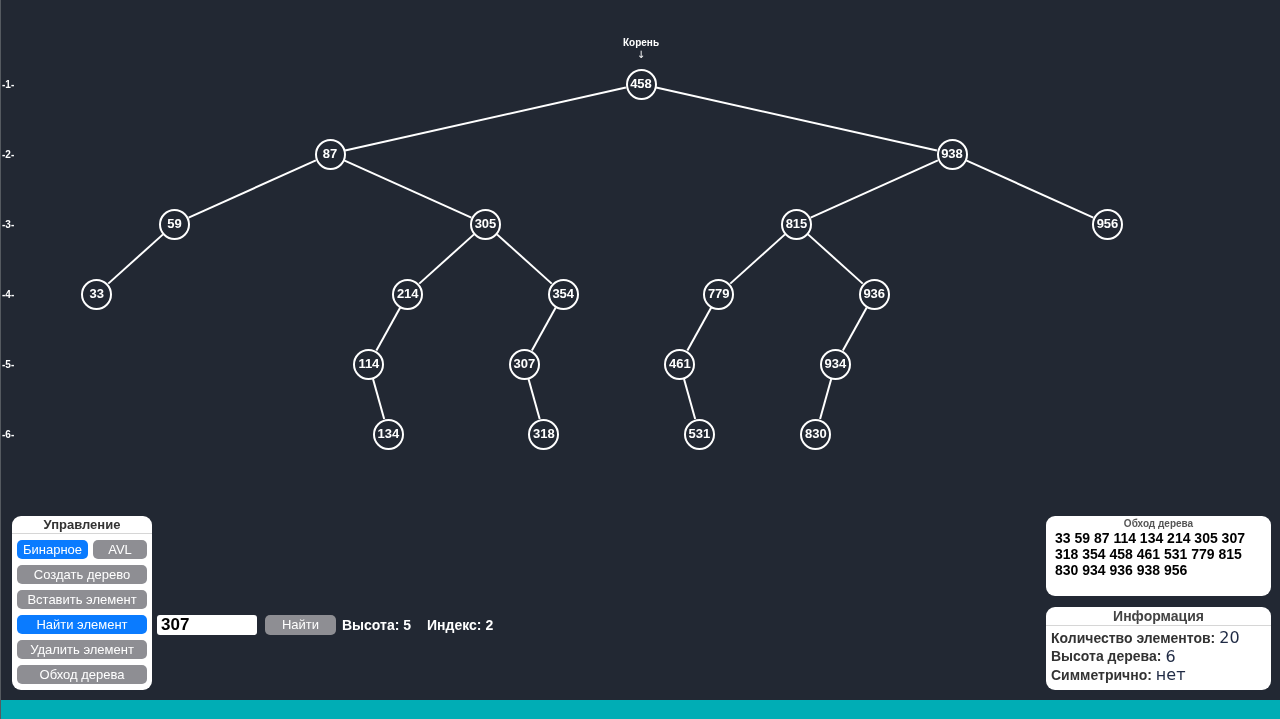 The width and height of the screenshot is (1280, 719). What do you see at coordinates (563, 294) in the screenshot?
I see `tree-node: 354` at bounding box center [563, 294].